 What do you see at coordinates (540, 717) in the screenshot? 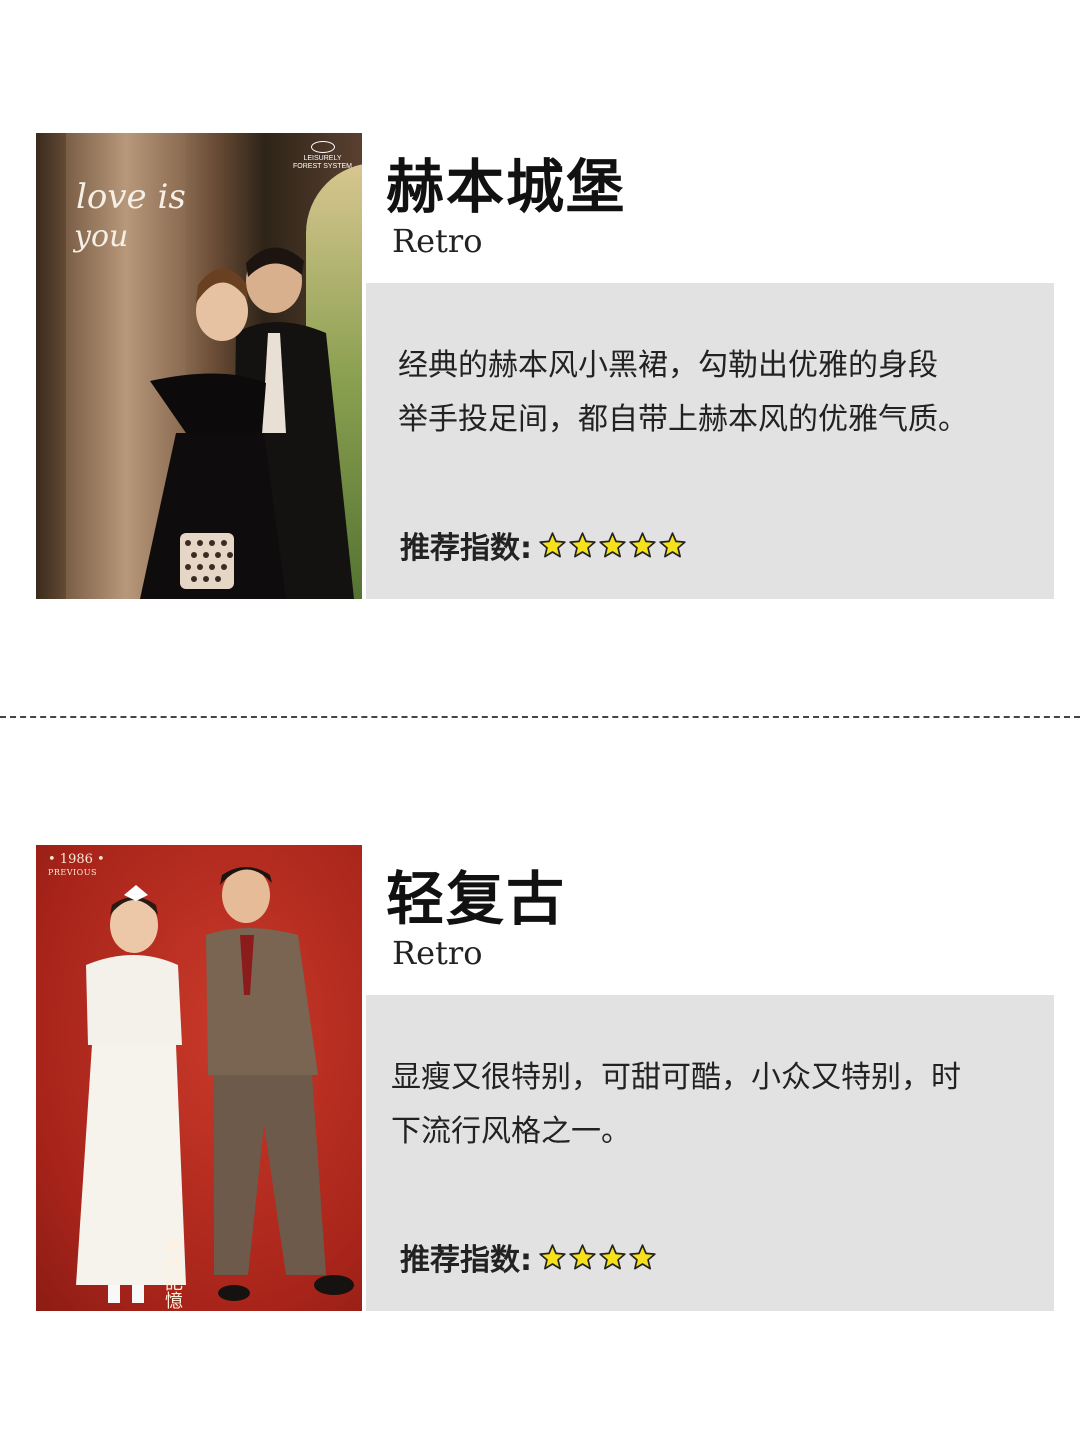
I see `dashed-divider` at bounding box center [540, 717].